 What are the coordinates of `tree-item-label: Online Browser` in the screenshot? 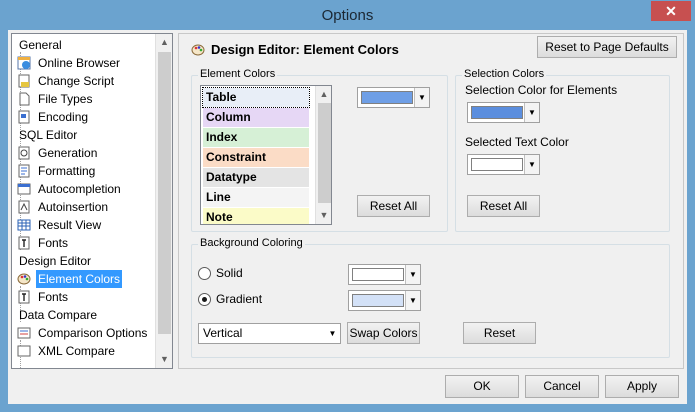 It's located at (79, 63).